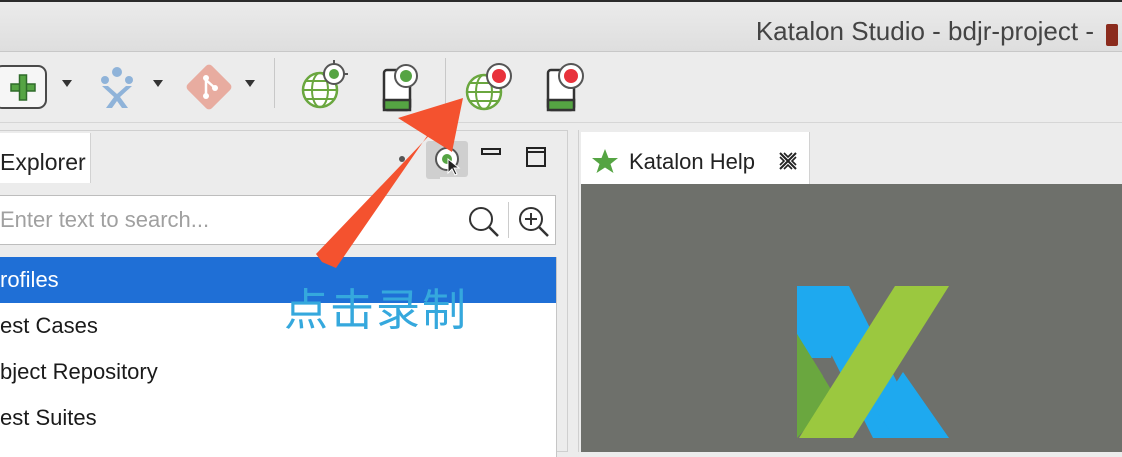 The height and width of the screenshot is (457, 1122). Describe the element at coordinates (492, 155) in the screenshot. I see `minimize-icon` at that location.